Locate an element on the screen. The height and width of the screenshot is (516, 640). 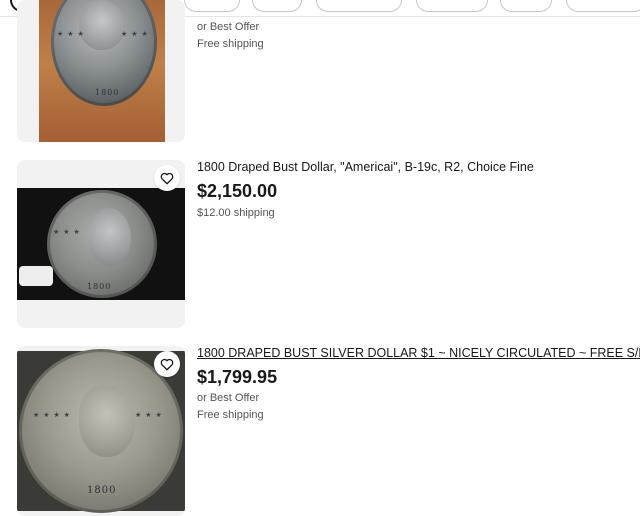
coin-photo: ★ ★ ★ ★ ★ ★ 1800 is located at coordinates (102, 71).